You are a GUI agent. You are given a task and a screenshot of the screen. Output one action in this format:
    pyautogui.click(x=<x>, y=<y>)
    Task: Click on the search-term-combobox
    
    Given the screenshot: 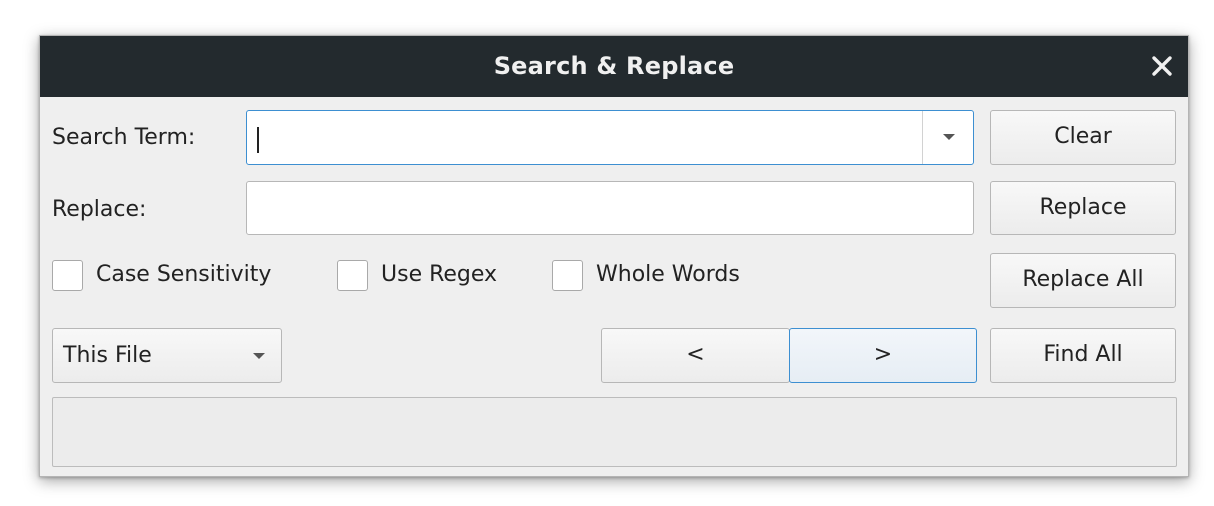 What is the action you would take?
    pyautogui.click(x=610, y=137)
    